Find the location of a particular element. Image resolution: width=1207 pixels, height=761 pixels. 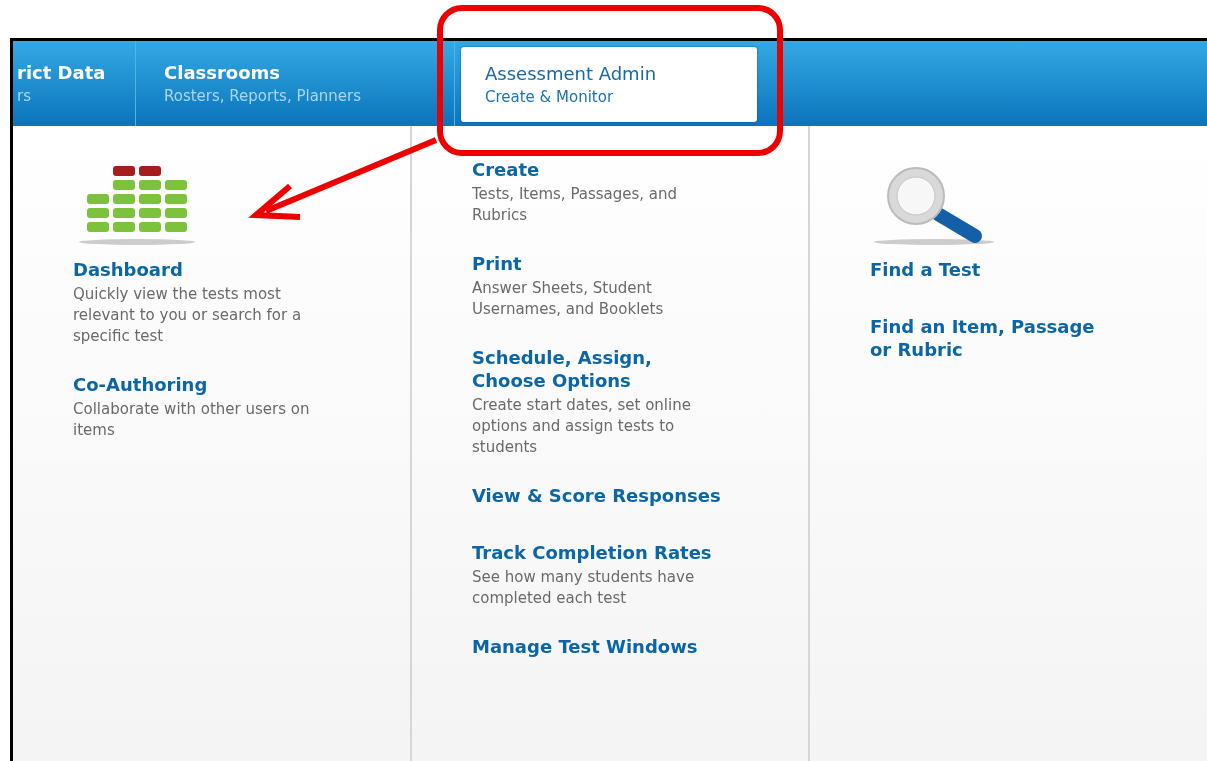

menu-link: Schedule, Assign, Choose Options is located at coordinates (597, 369).